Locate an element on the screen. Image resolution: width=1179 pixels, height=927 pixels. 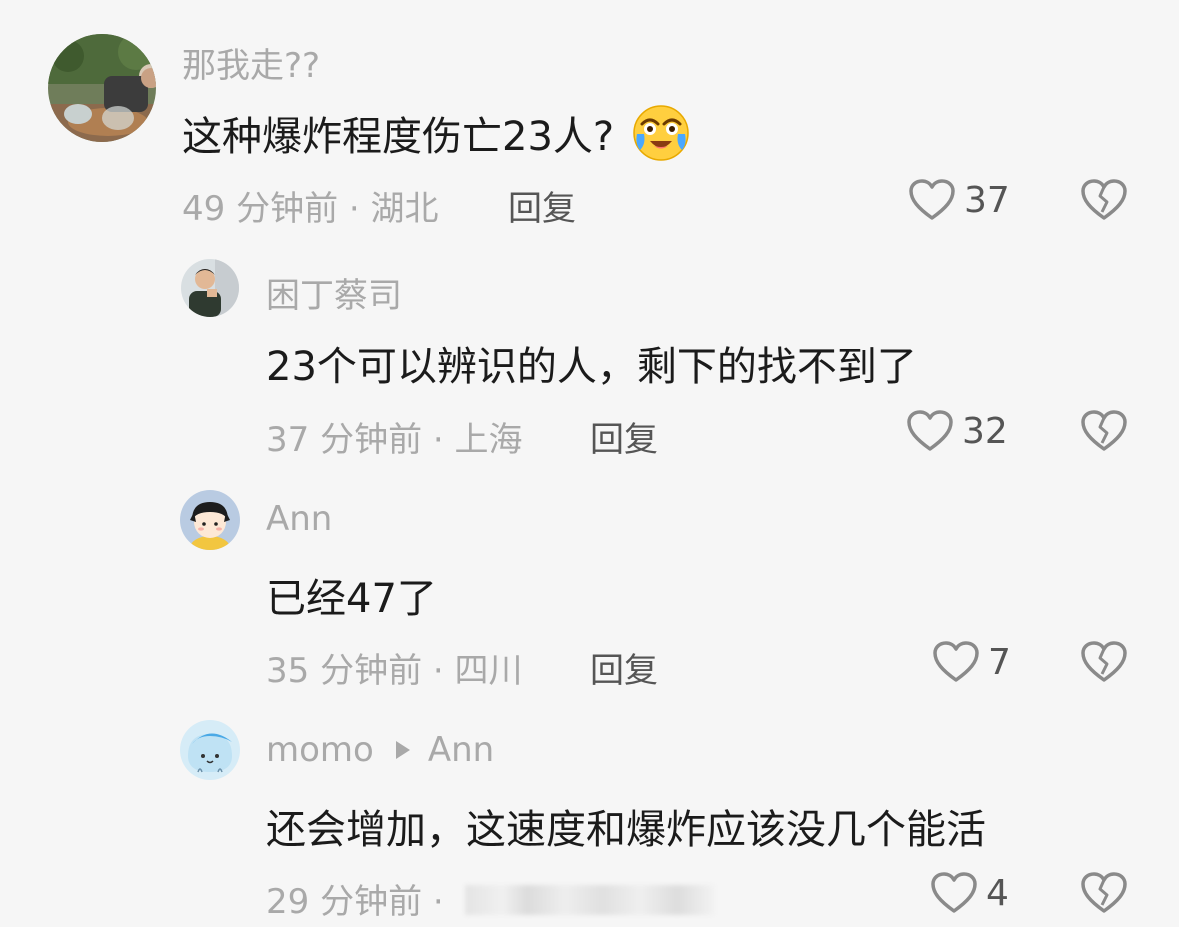
like-count: 37 is located at coordinates (987, 200).